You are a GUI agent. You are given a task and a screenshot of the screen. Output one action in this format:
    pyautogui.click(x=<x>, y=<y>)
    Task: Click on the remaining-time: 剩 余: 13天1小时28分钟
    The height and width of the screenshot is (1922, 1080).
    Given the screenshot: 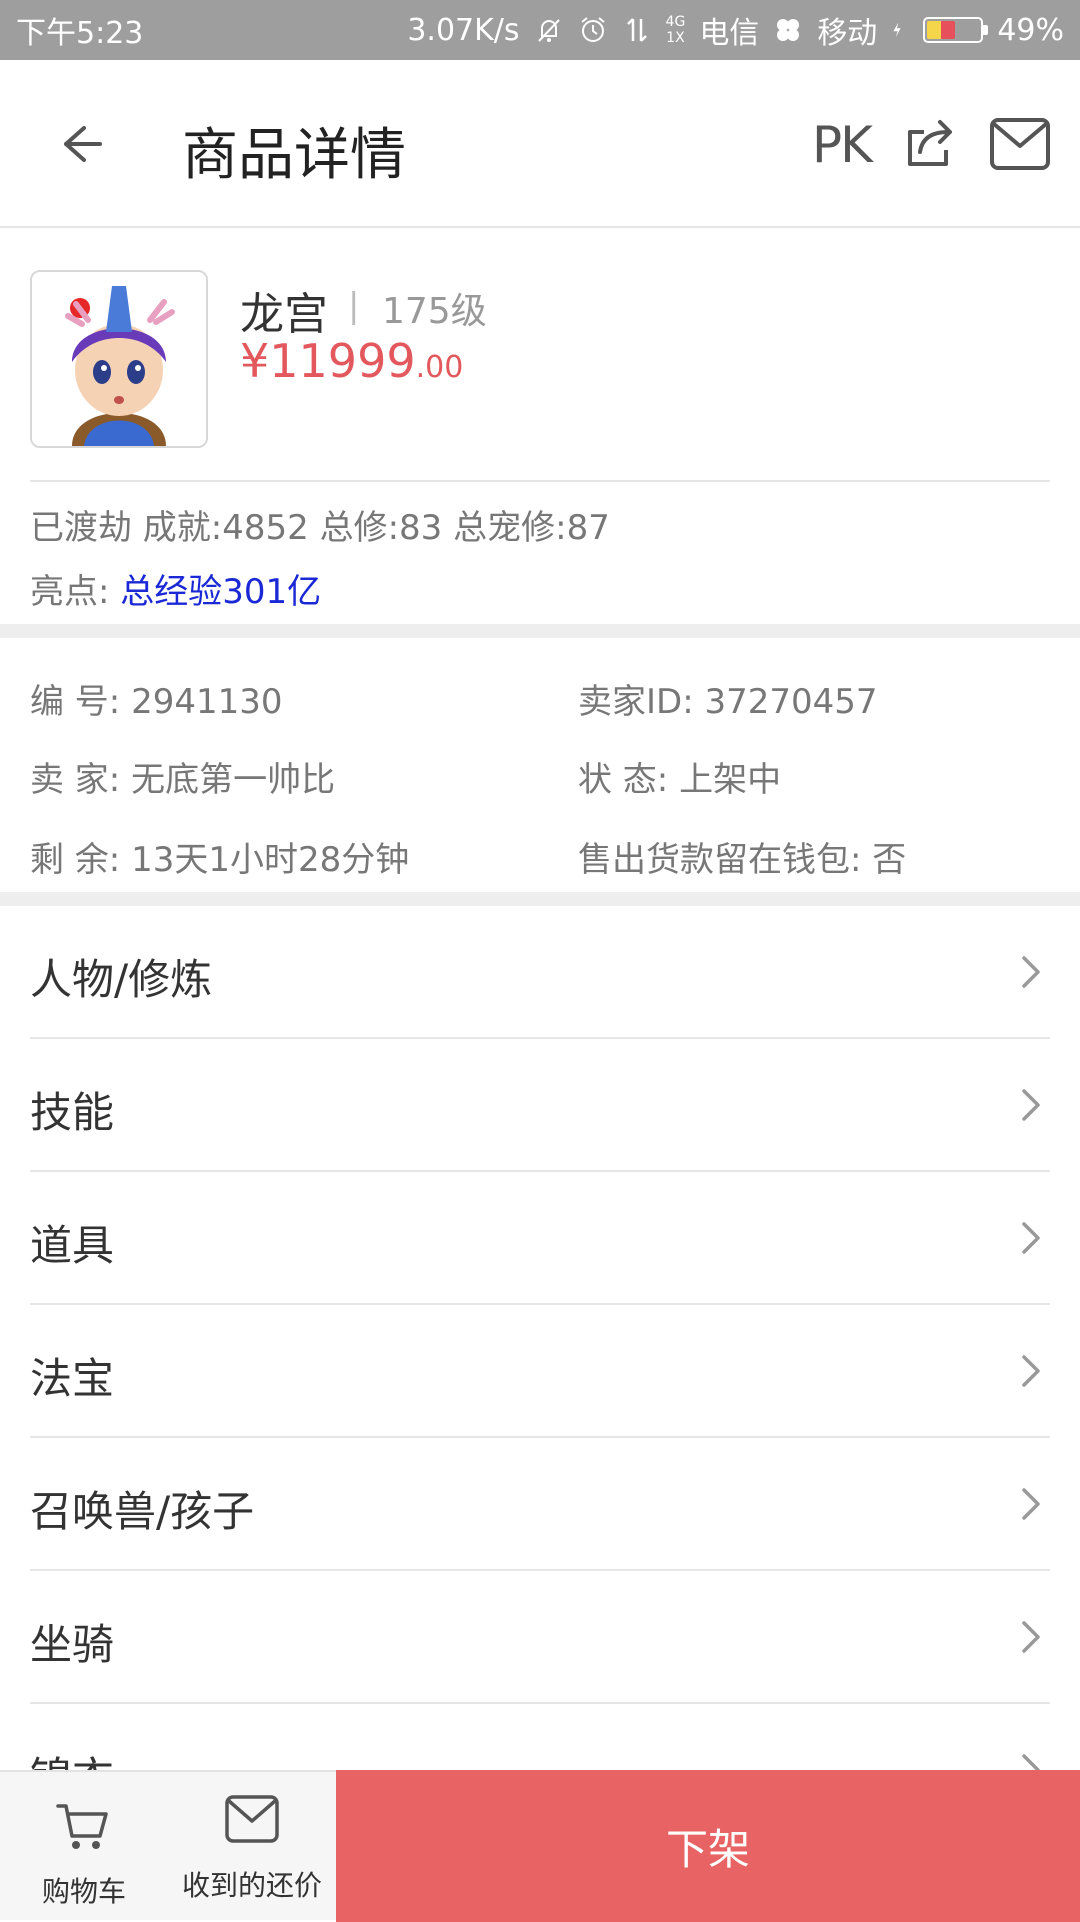 What is the action you would take?
    pyautogui.click(x=220, y=860)
    